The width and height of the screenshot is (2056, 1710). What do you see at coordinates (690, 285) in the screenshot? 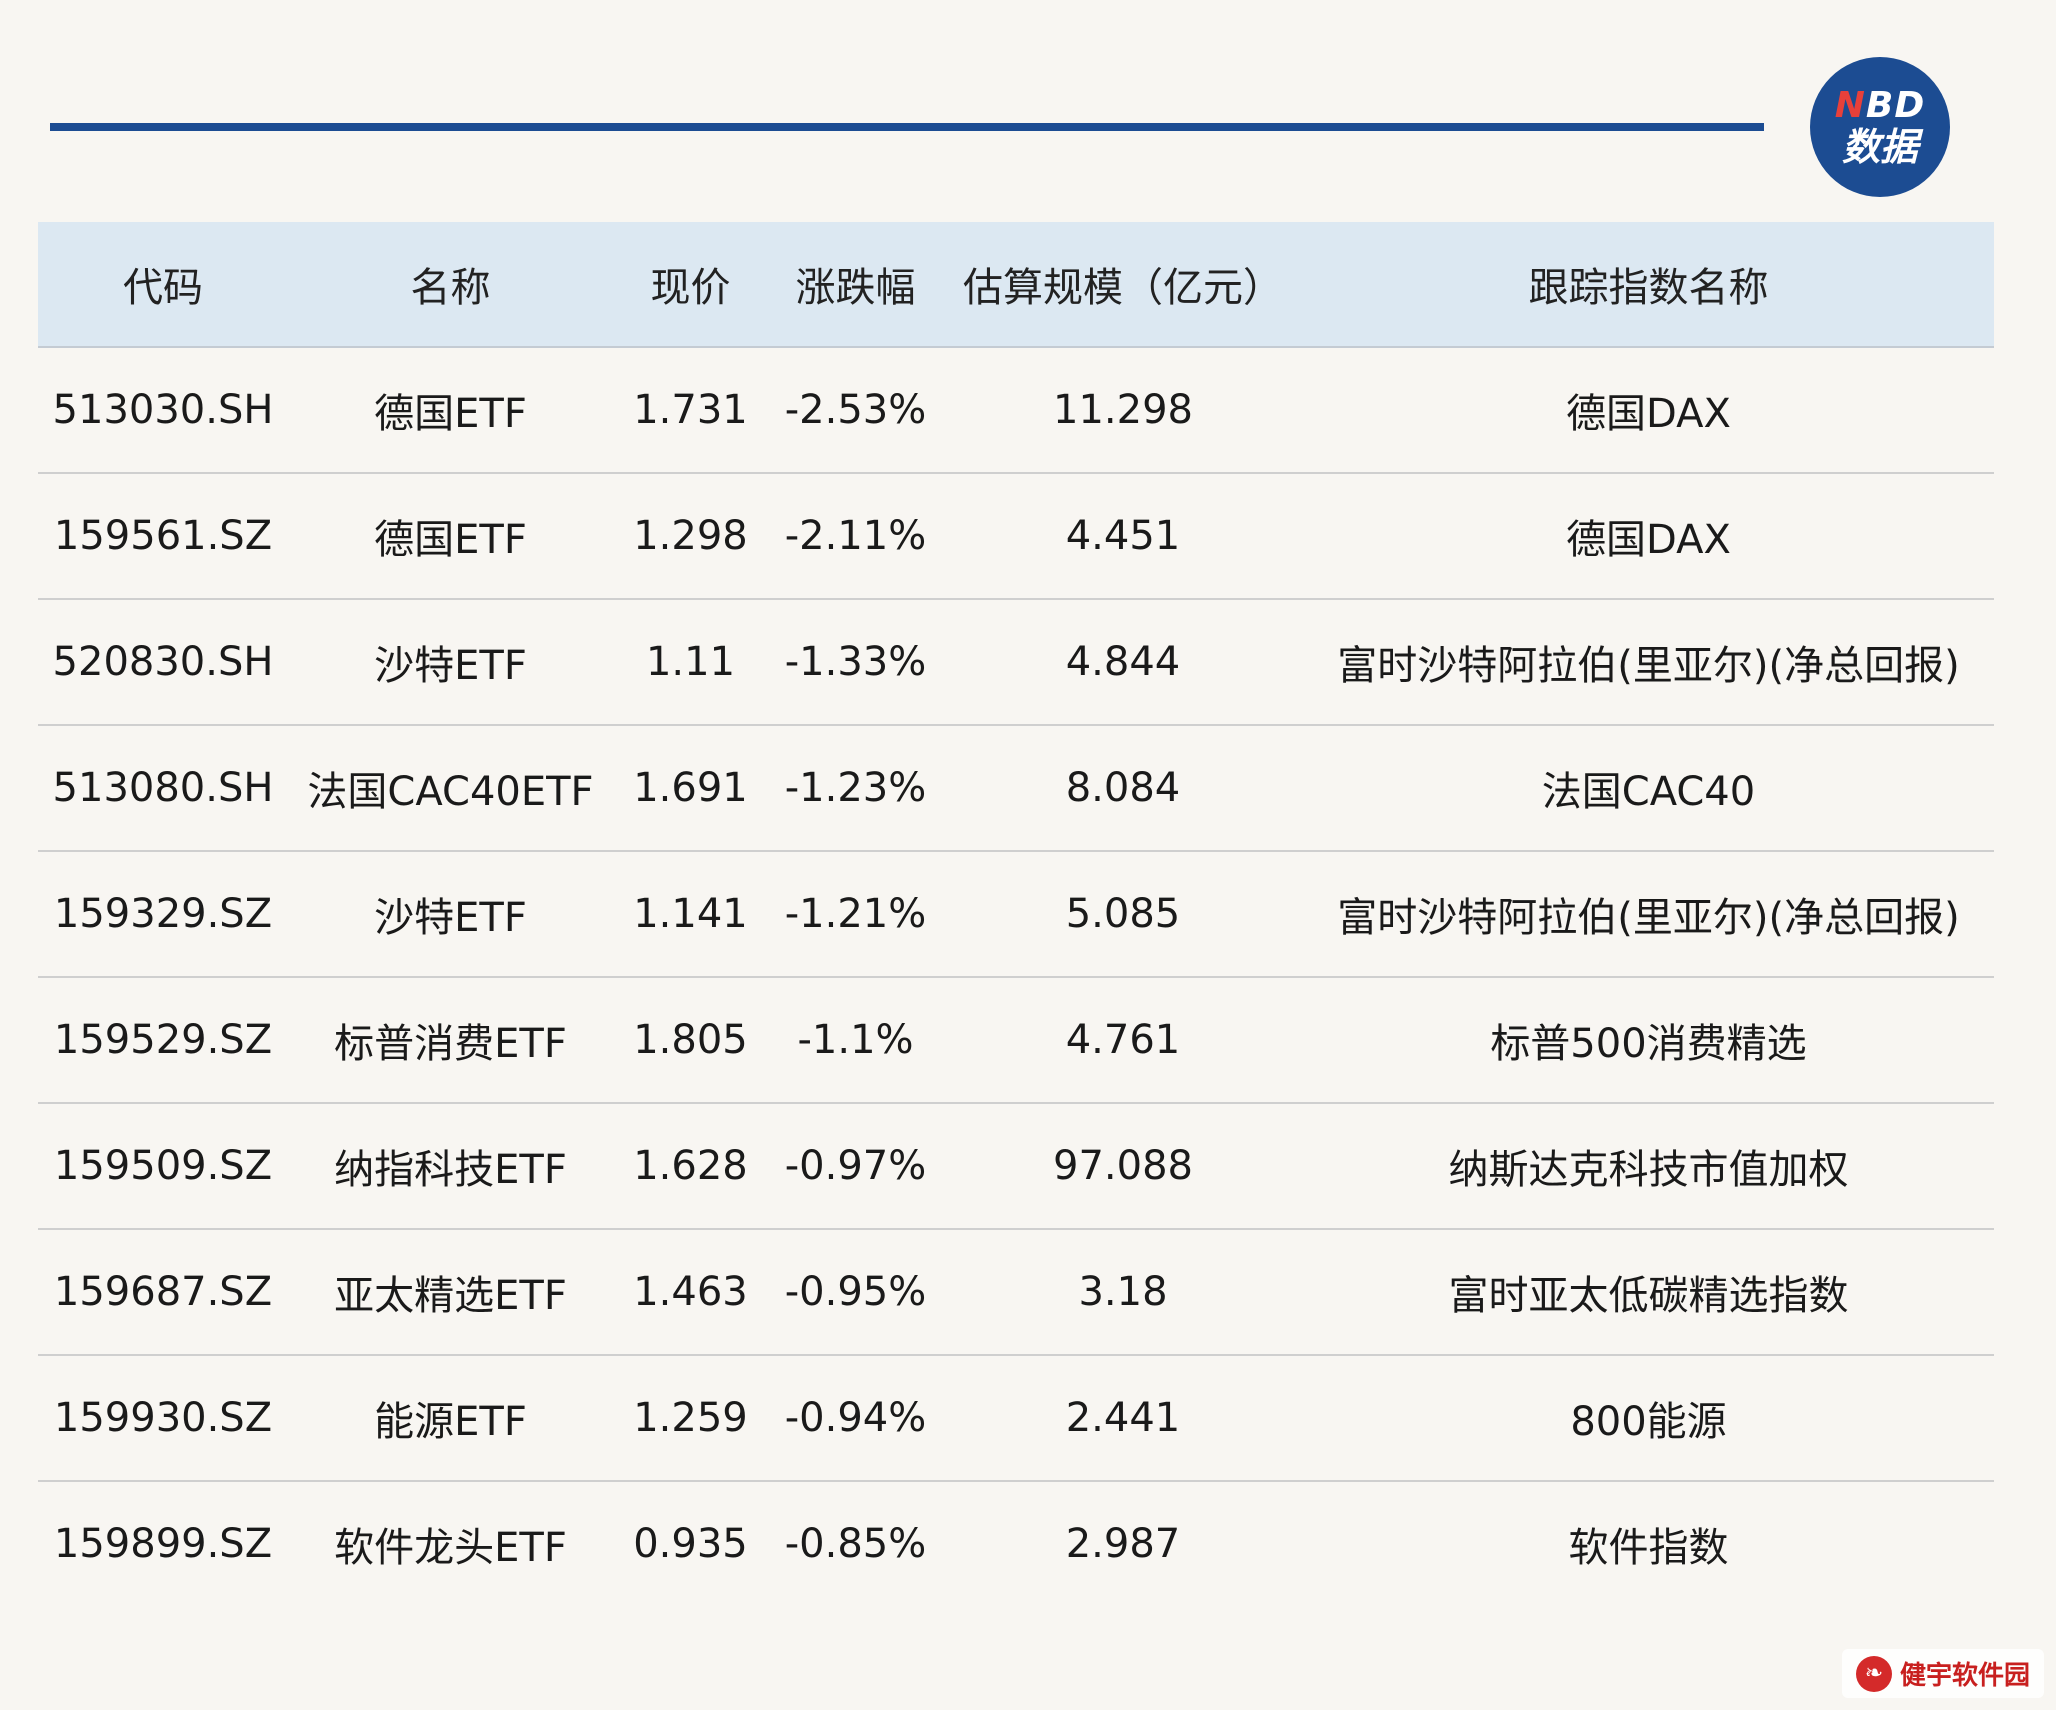
I see `header-price: 现价` at bounding box center [690, 285].